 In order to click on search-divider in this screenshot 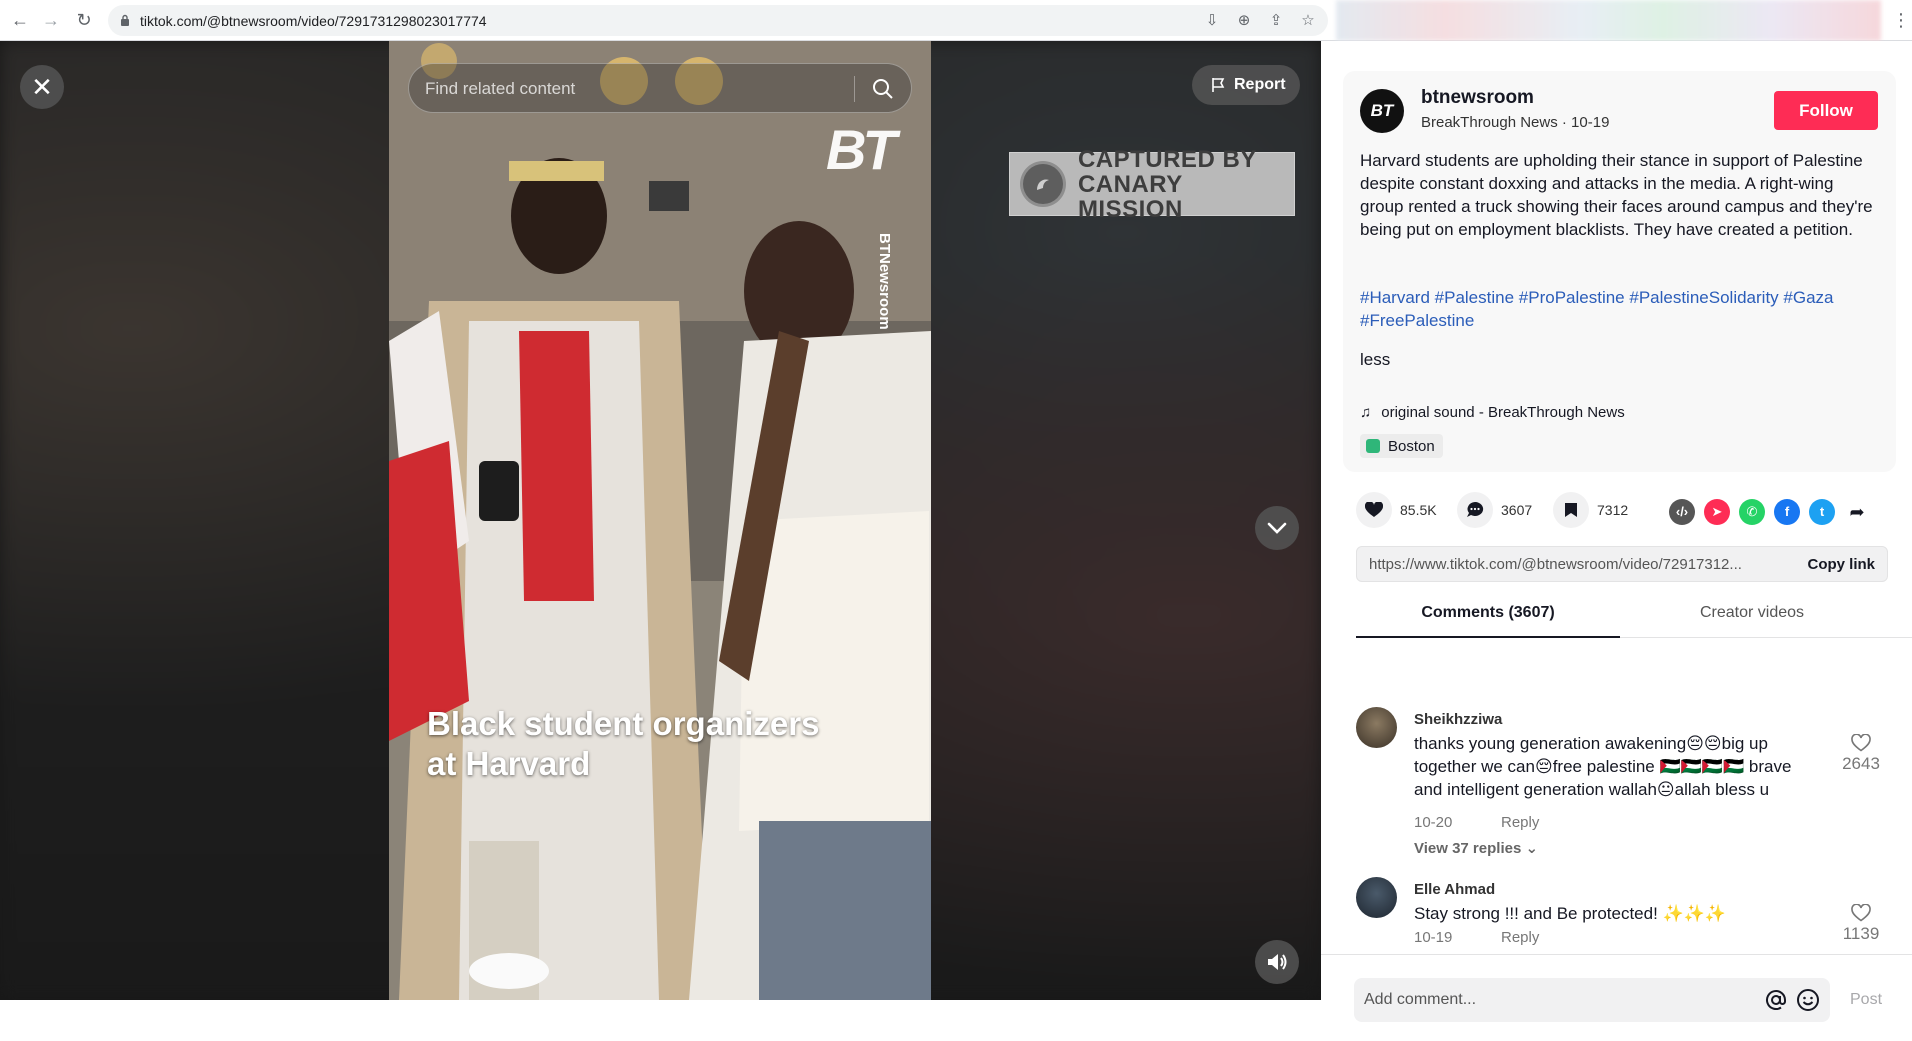, I will do `click(854, 89)`.